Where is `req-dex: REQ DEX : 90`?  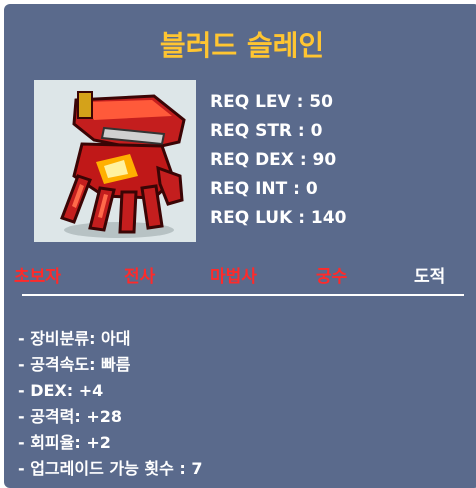 req-dex: REQ DEX : 90 is located at coordinates (273, 160).